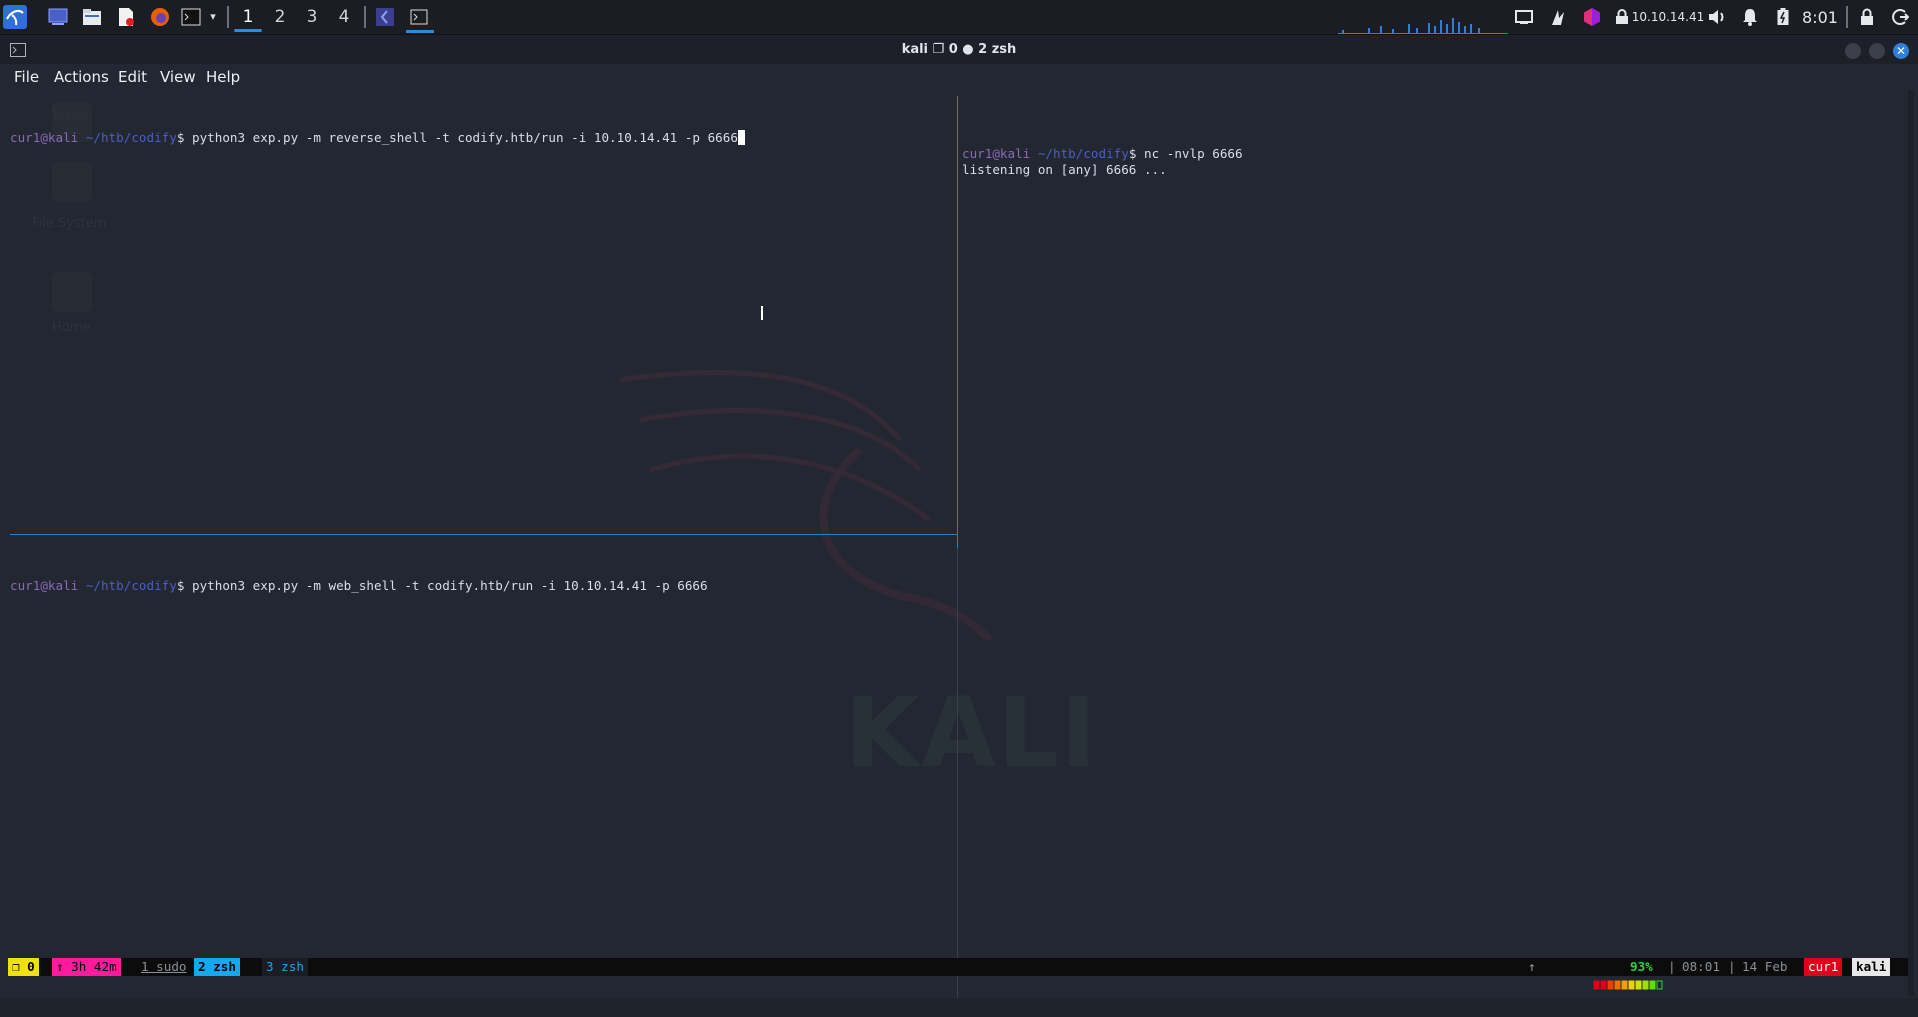 This screenshot has height=1017, width=1918. I want to click on pane-right-prompt-line: cur1@kali ~/htb/codify$ nc -nvlp 6666, so click(1102, 154).